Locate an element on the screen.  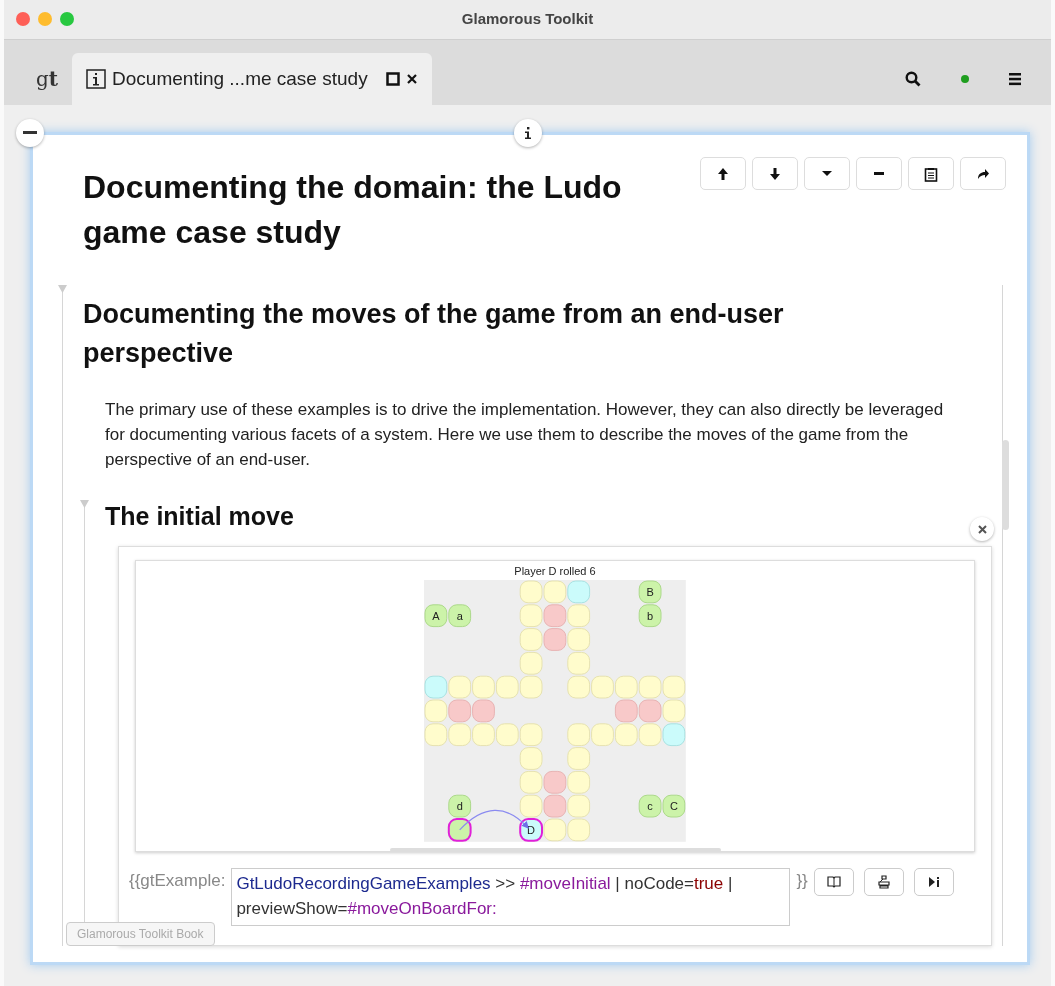
arrow-down-icon is located at coordinates (775, 173).